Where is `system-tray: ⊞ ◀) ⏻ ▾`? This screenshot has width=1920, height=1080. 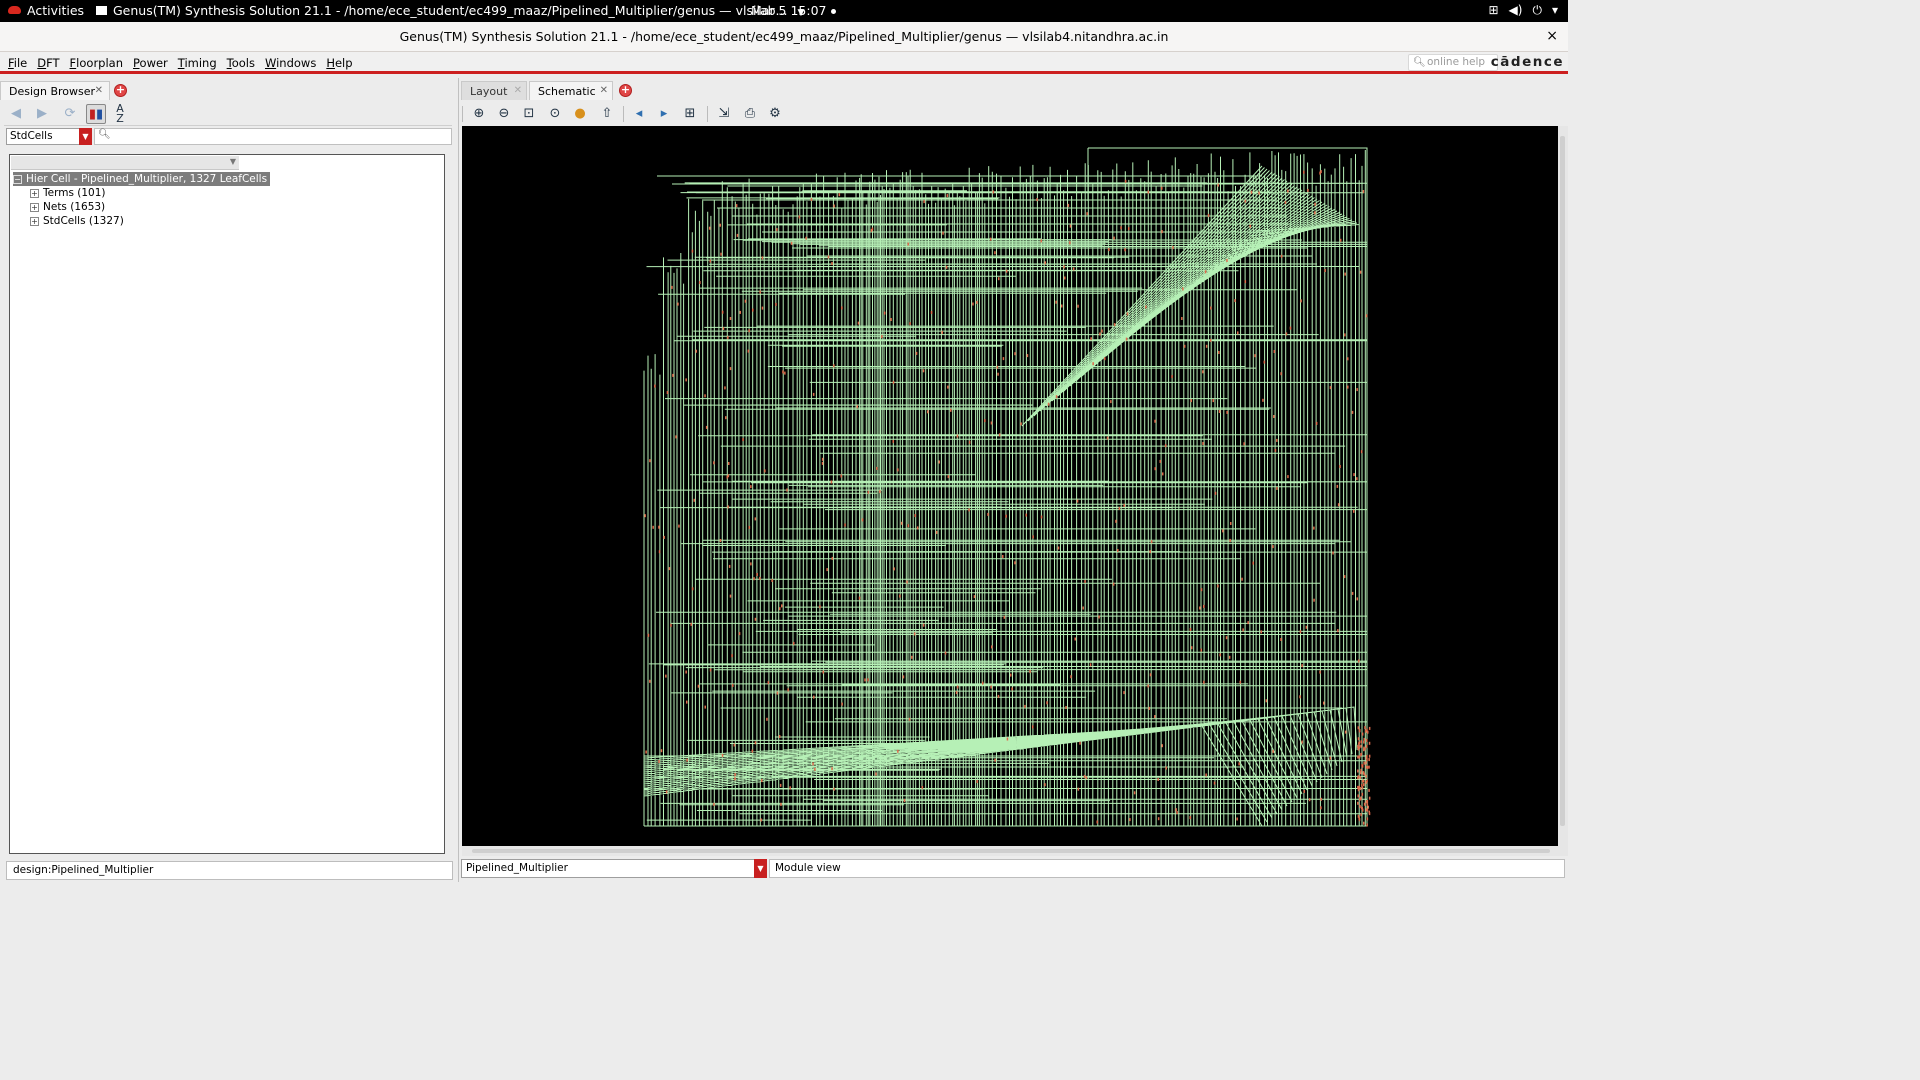
system-tray: ⊞ ◀) ⏻ ▾ is located at coordinates (1518, 10).